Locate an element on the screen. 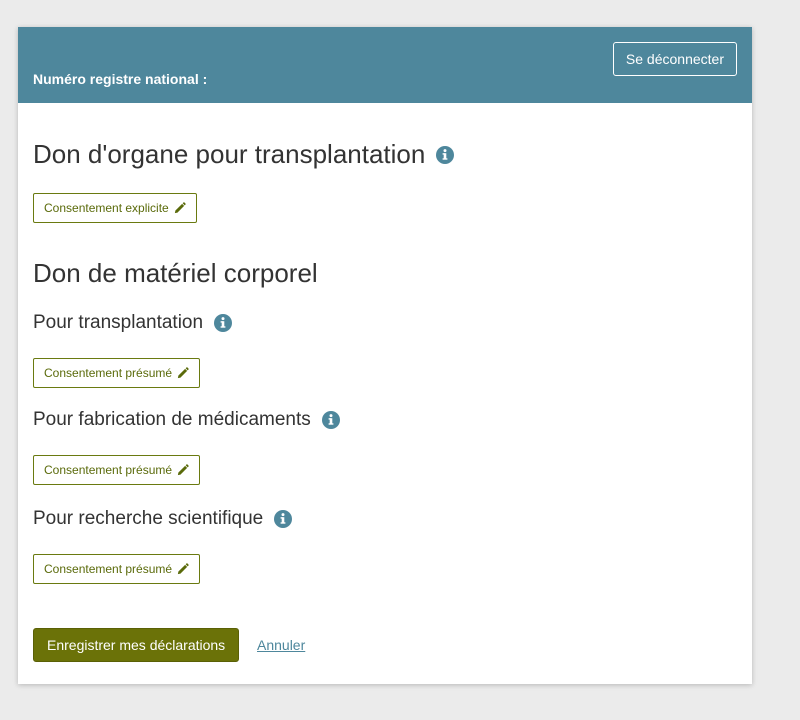 This screenshot has width=800, height=720. research-consent-button: Consentement présumé is located at coordinates (117, 569).